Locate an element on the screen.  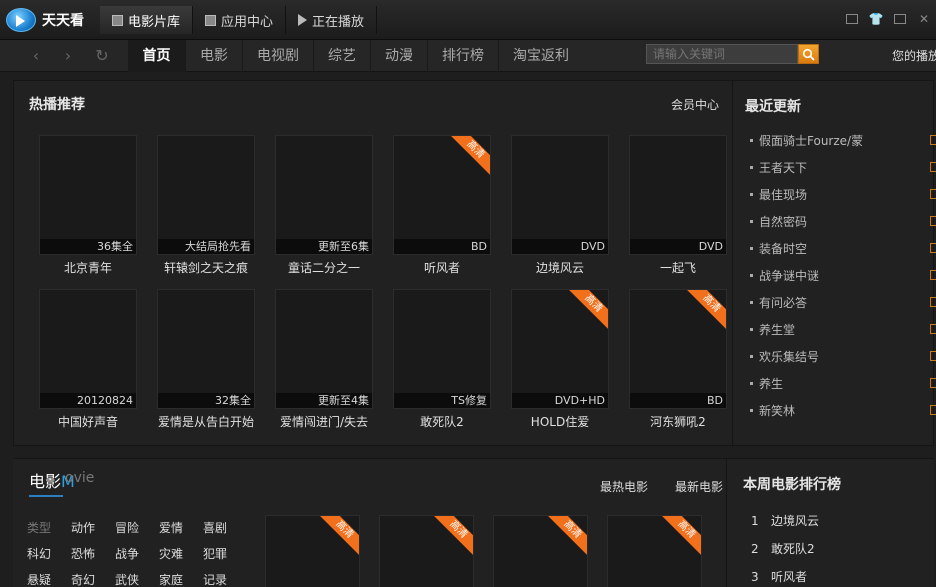
recent-update-item: 养生堂 is located at coordinates (771, 330).